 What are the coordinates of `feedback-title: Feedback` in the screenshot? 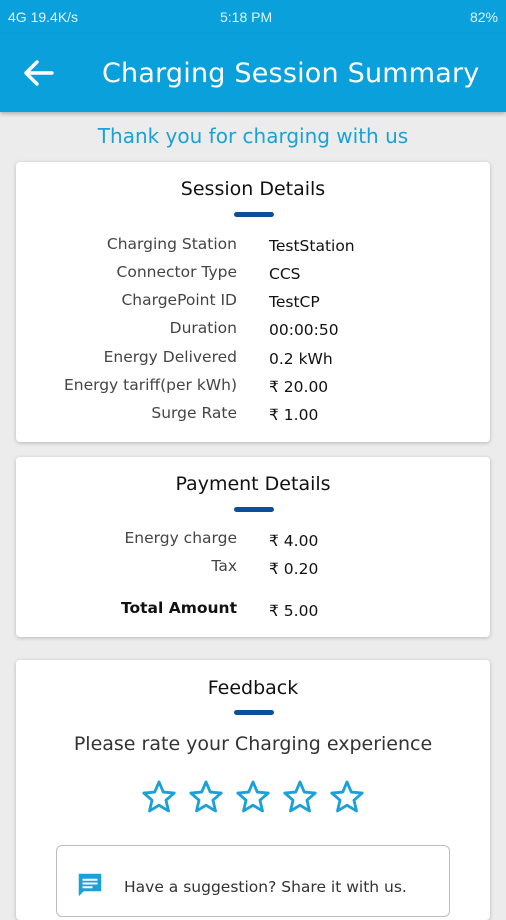 It's located at (253, 688).